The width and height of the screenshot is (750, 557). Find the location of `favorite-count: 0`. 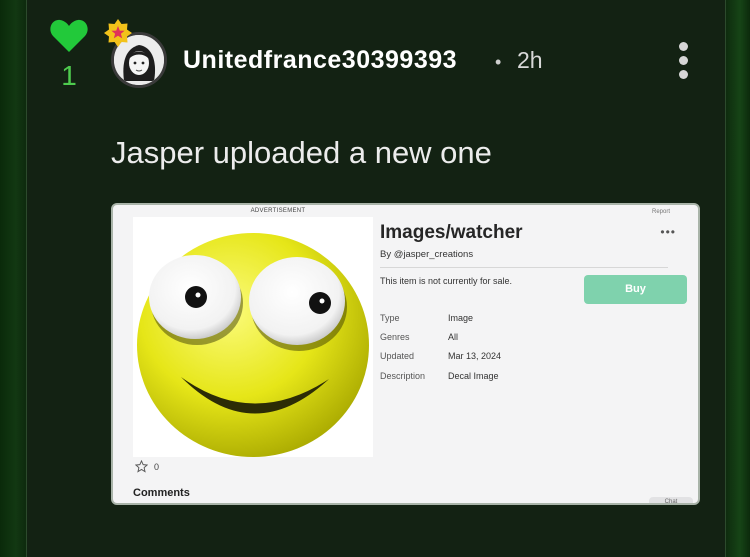

favorite-count: 0 is located at coordinates (157, 467).